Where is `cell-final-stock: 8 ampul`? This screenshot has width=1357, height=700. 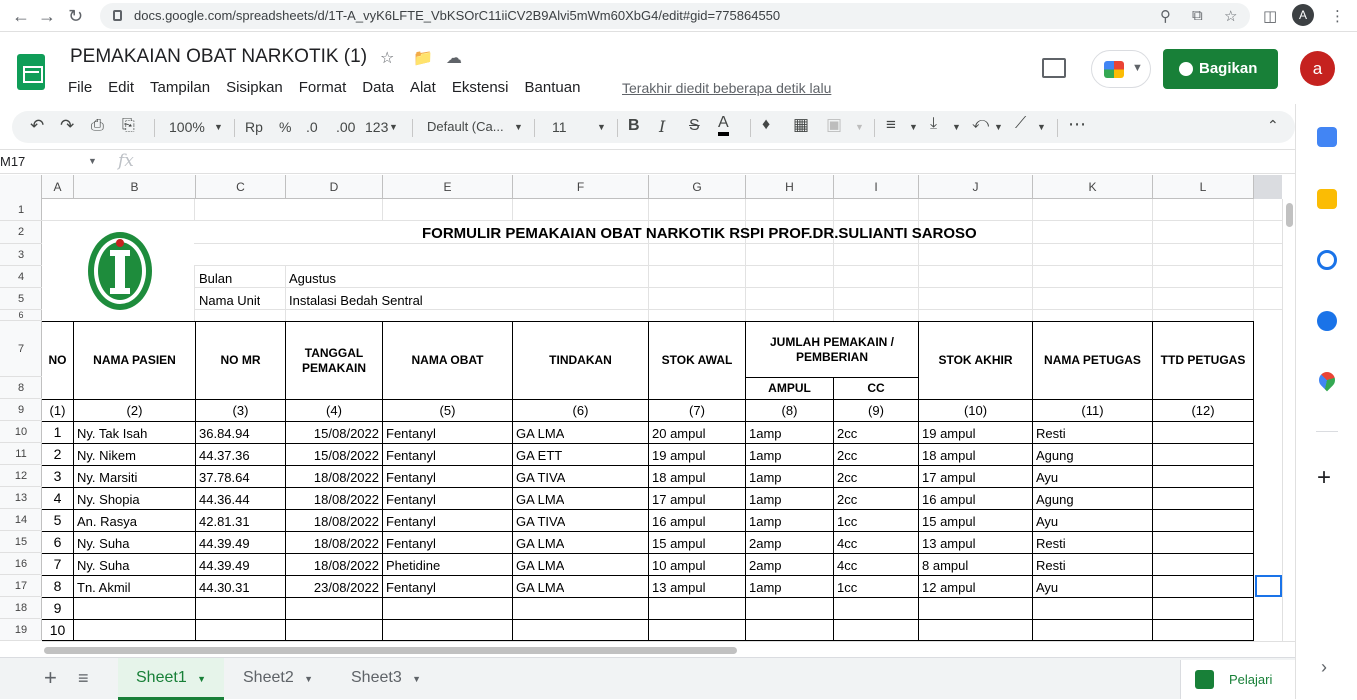
cell-final-stock: 8 ampul is located at coordinates (945, 565).